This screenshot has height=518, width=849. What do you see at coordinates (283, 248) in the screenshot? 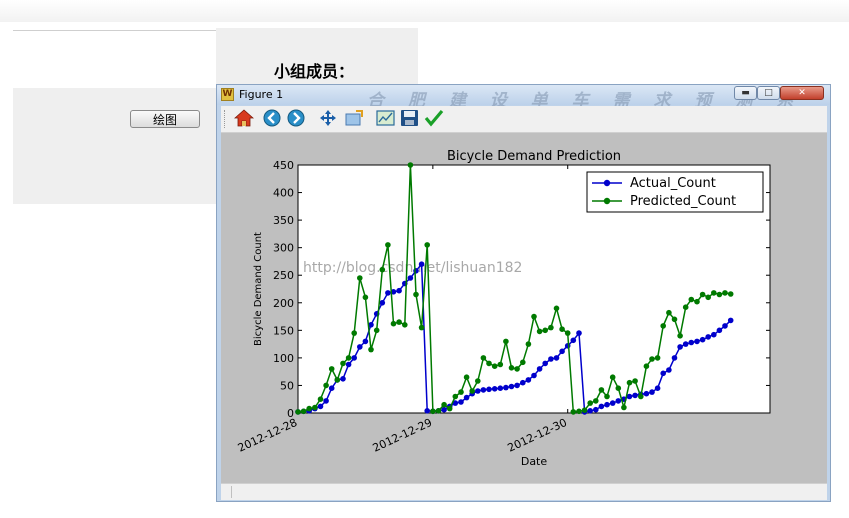
I see `y-tick-label: 300` at bounding box center [283, 248].